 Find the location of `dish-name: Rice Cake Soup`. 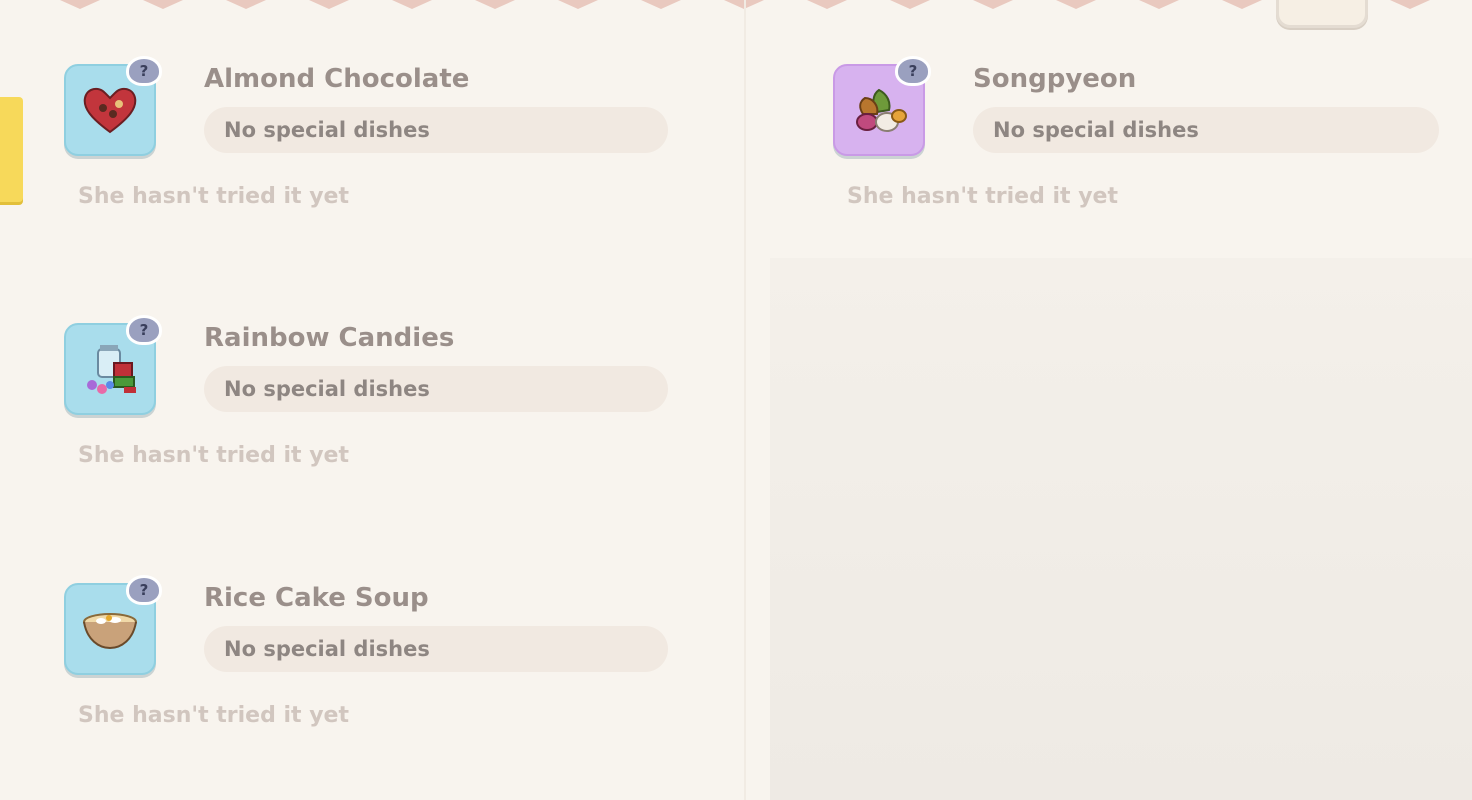

dish-name: Rice Cake Soup is located at coordinates (316, 598).